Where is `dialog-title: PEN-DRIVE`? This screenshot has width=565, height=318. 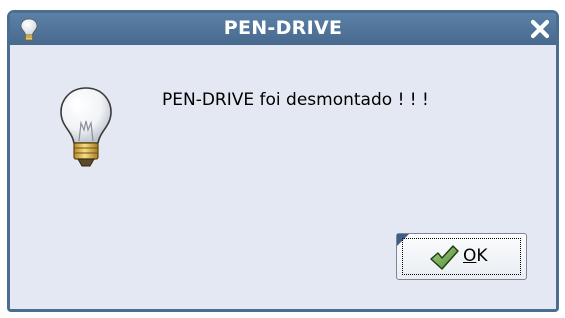
dialog-title: PEN-DRIVE is located at coordinates (283, 28).